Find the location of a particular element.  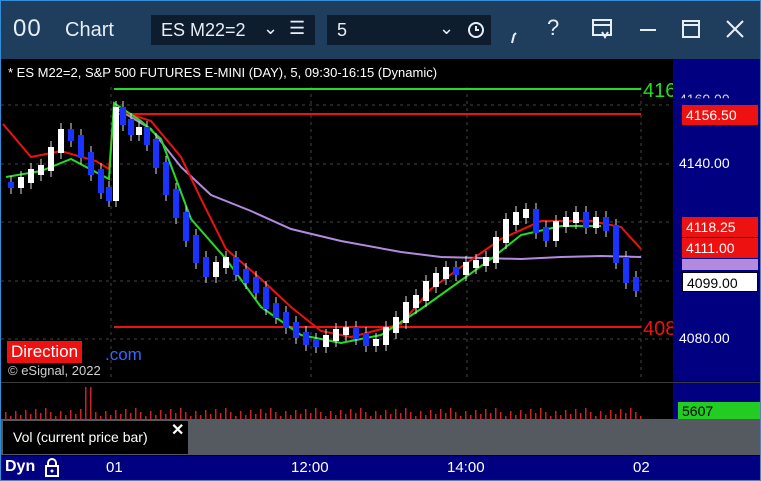

volume-pane is located at coordinates (337, 400).